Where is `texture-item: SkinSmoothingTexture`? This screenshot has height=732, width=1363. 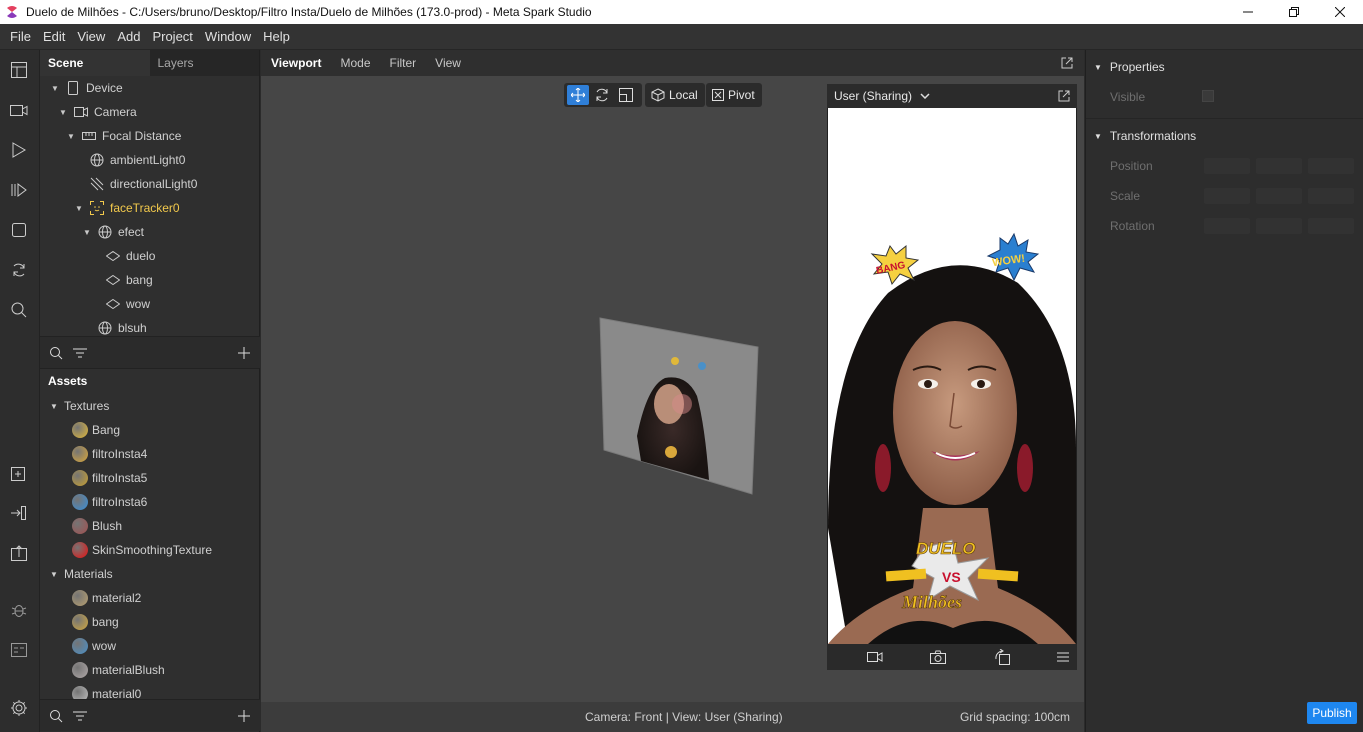 texture-item: SkinSmoothingTexture is located at coordinates (142, 550).